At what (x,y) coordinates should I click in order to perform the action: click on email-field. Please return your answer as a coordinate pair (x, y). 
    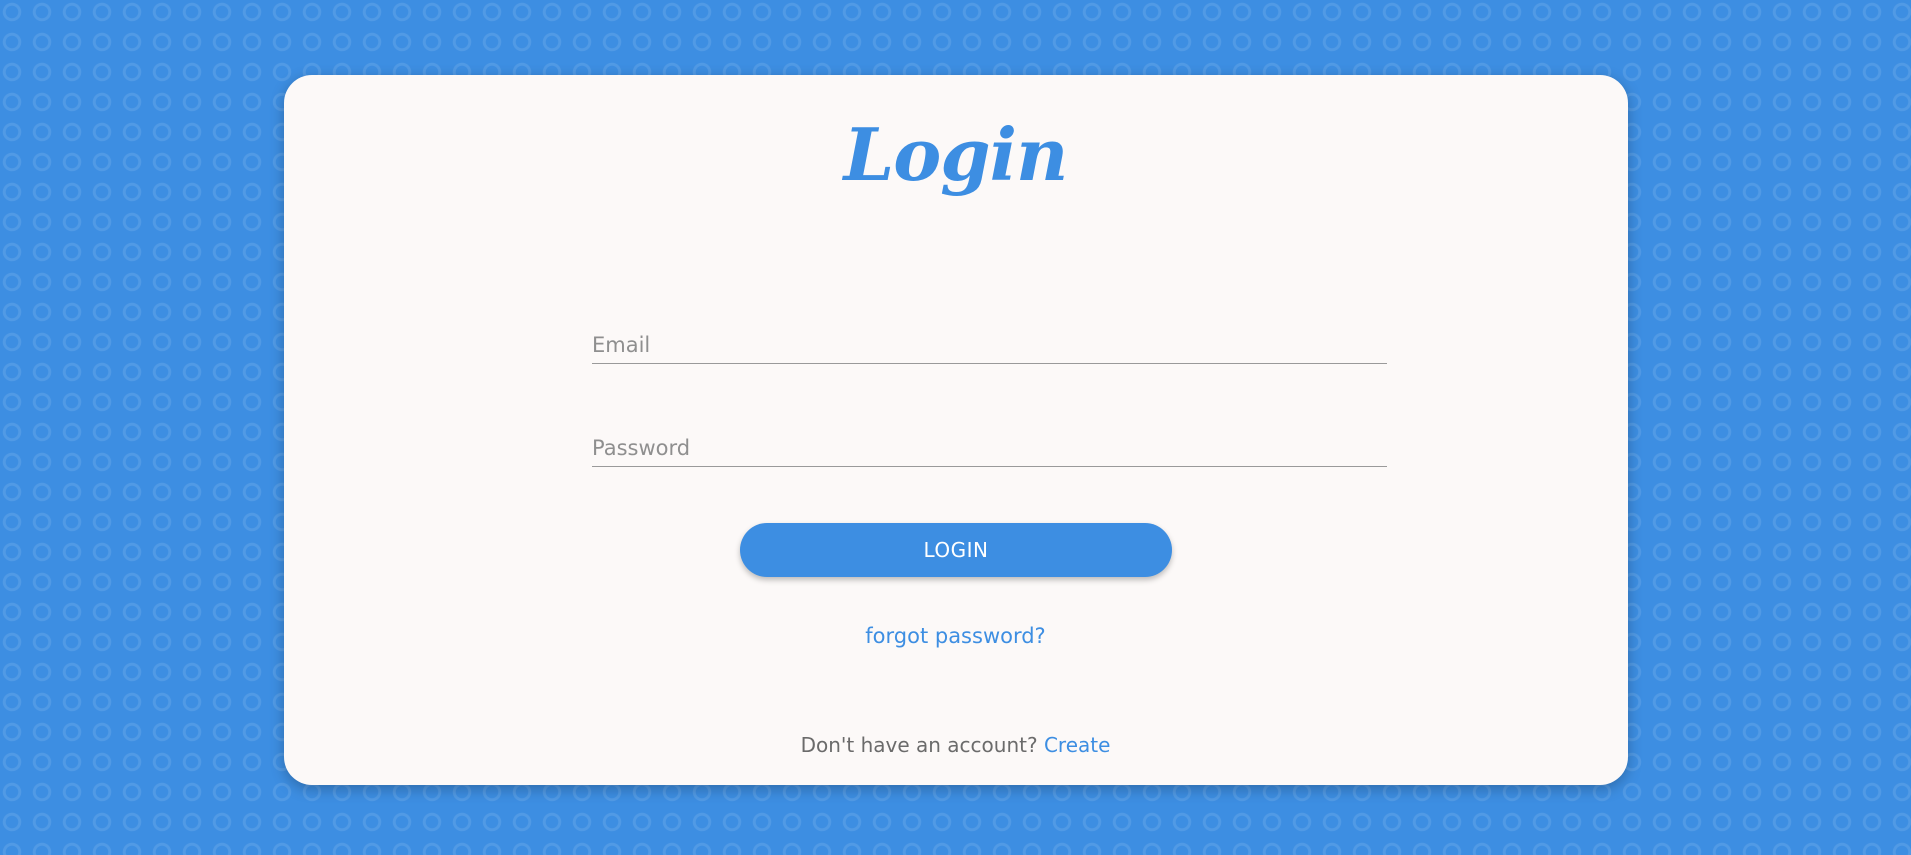
    Looking at the image, I should click on (989, 345).